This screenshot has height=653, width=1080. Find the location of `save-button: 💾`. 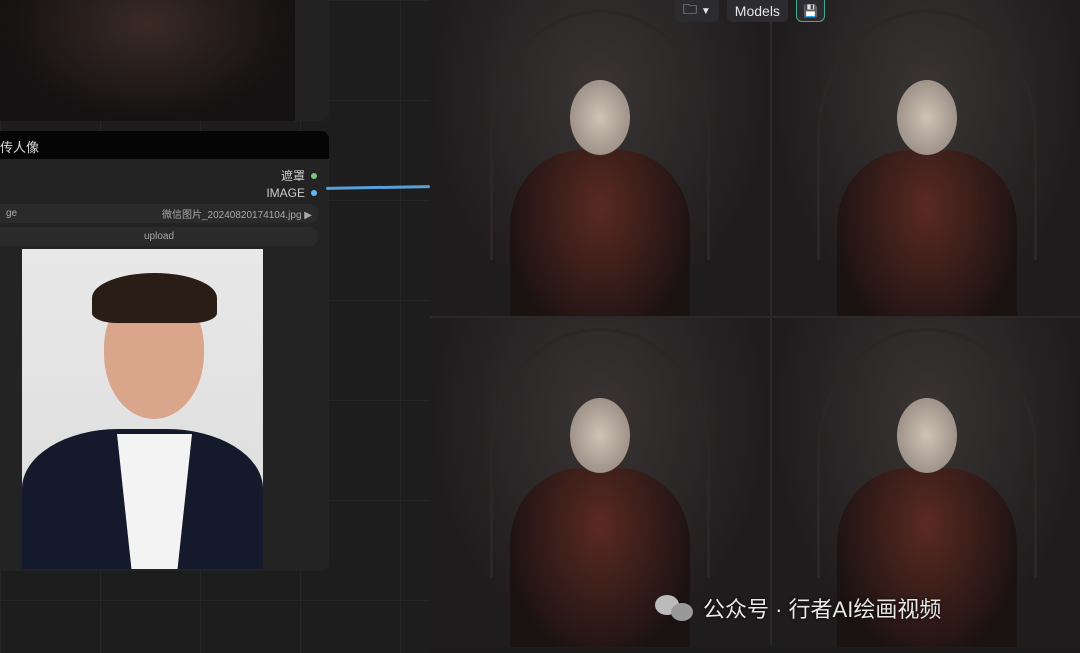

save-button: 💾 is located at coordinates (810, 11).